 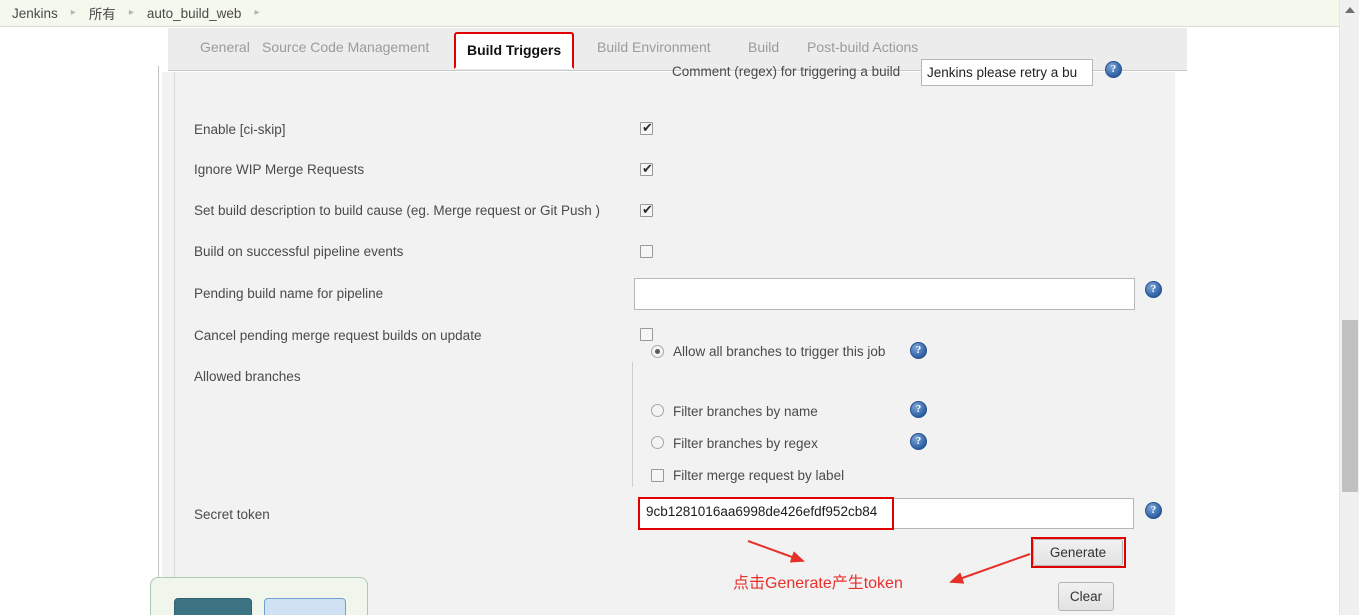 What do you see at coordinates (886, 513) in the screenshot?
I see `secret-token-input: 9cb1281016aa6998de426efdf952cb84` at bounding box center [886, 513].